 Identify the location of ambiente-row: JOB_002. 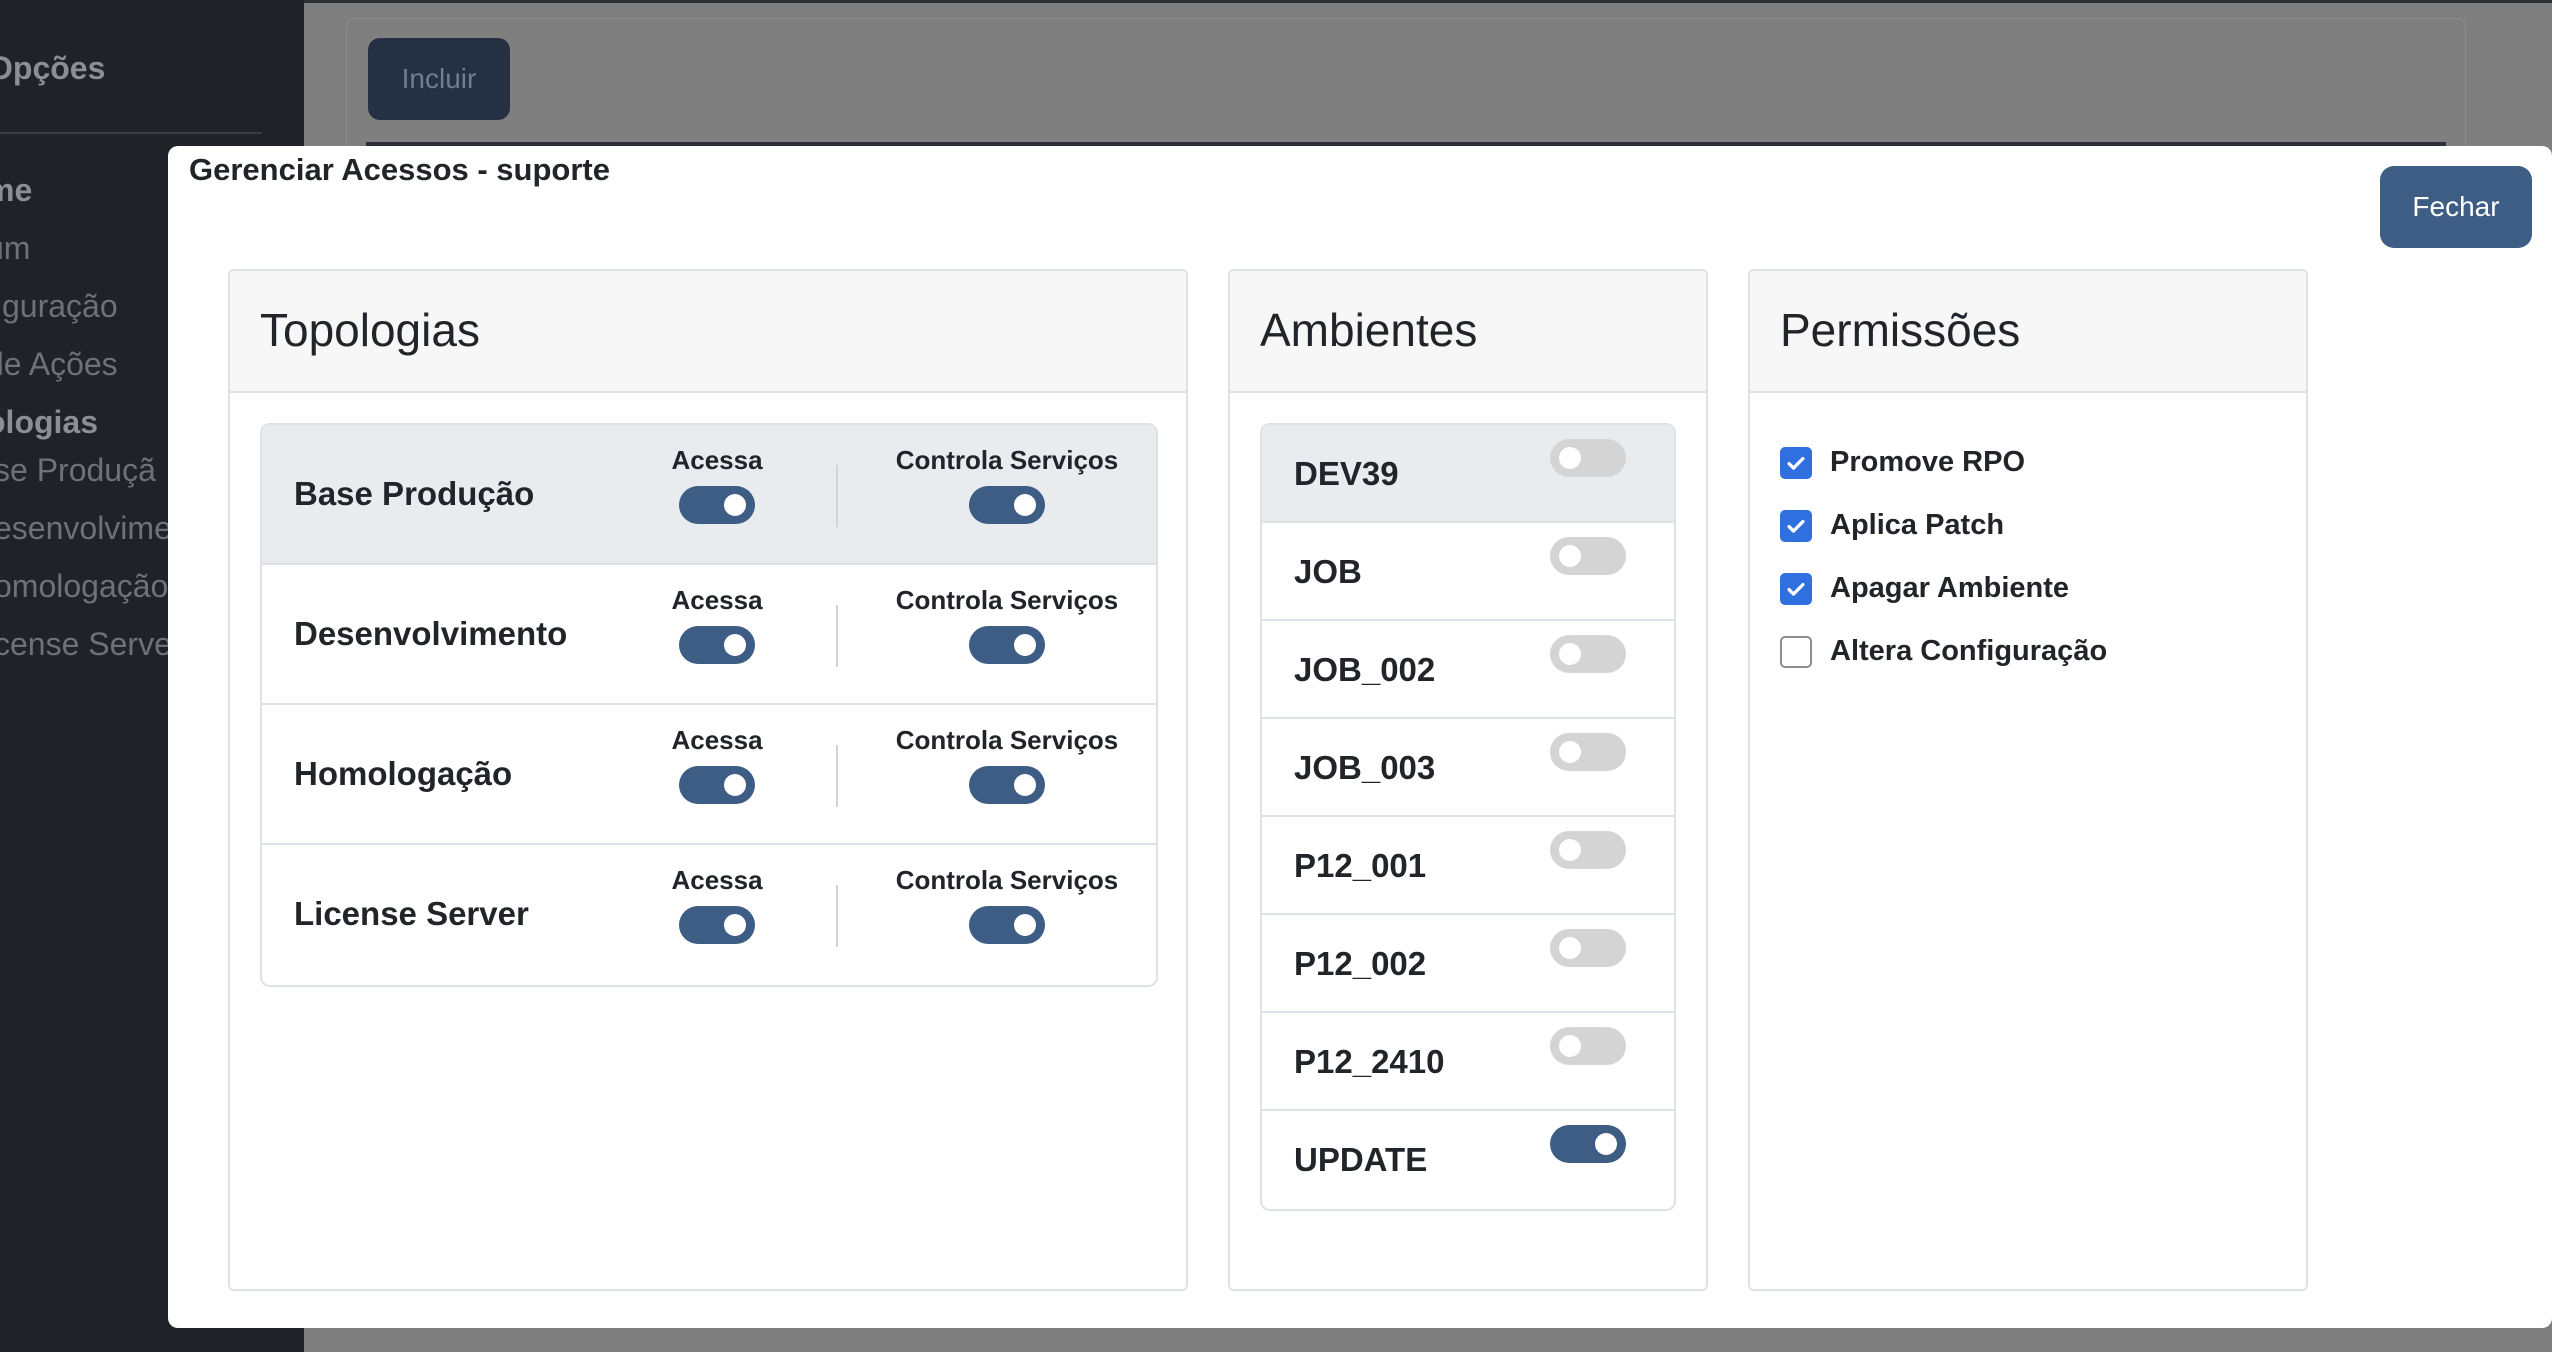
(1468, 670).